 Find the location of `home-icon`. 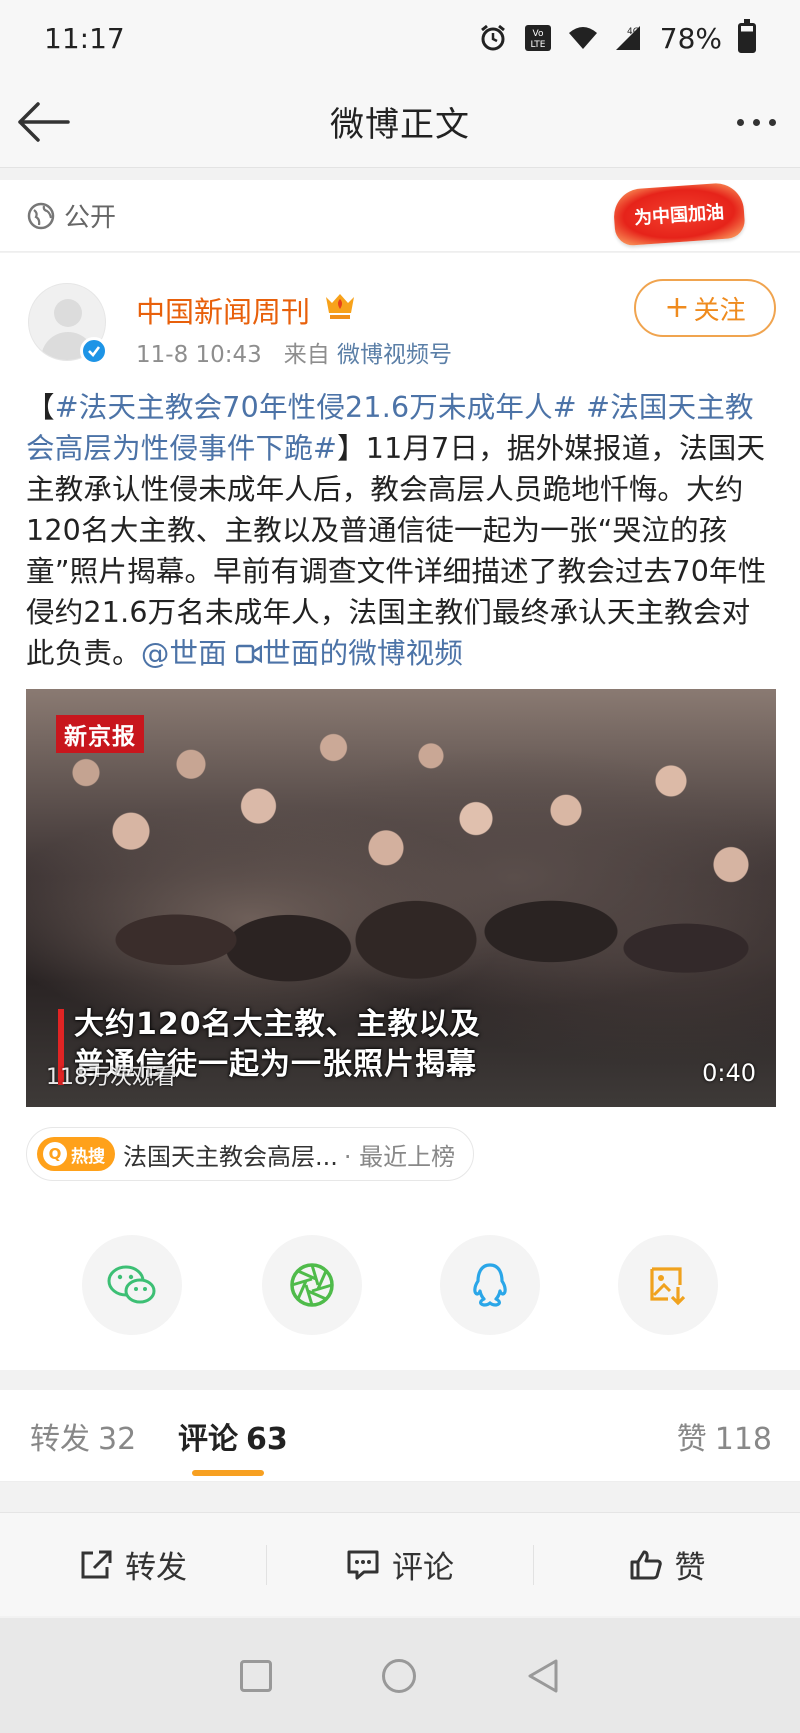

home-icon is located at coordinates (399, 1675).